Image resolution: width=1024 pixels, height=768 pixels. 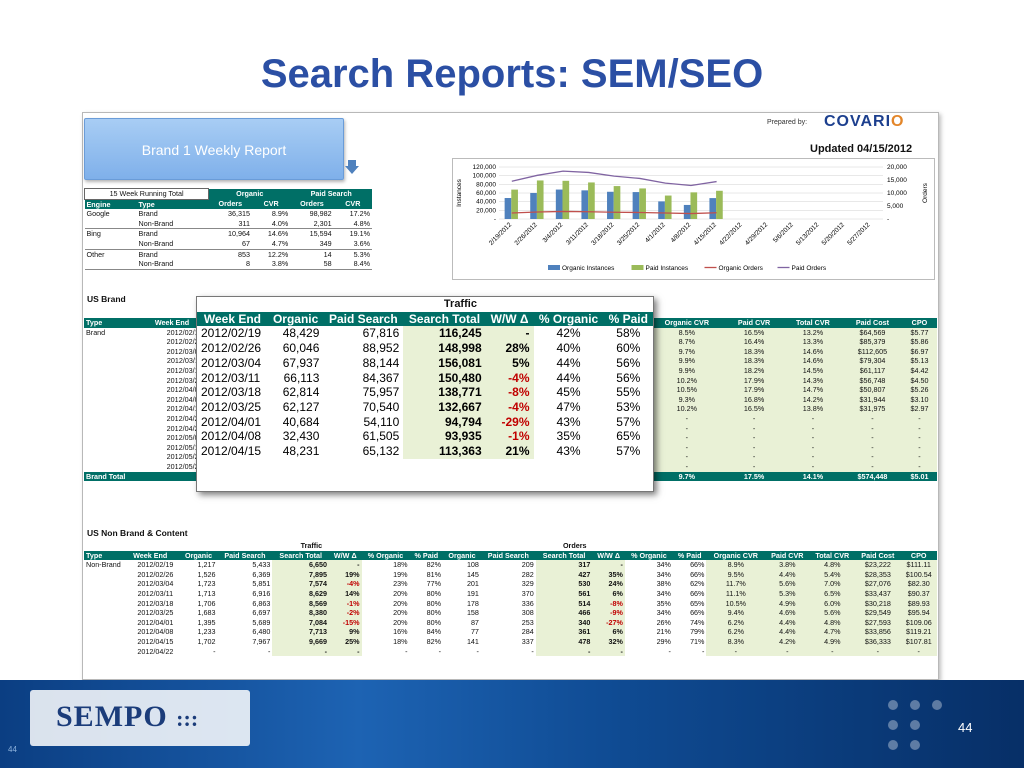 I want to click on legend-label: Paid Orders, so click(x=809, y=268).